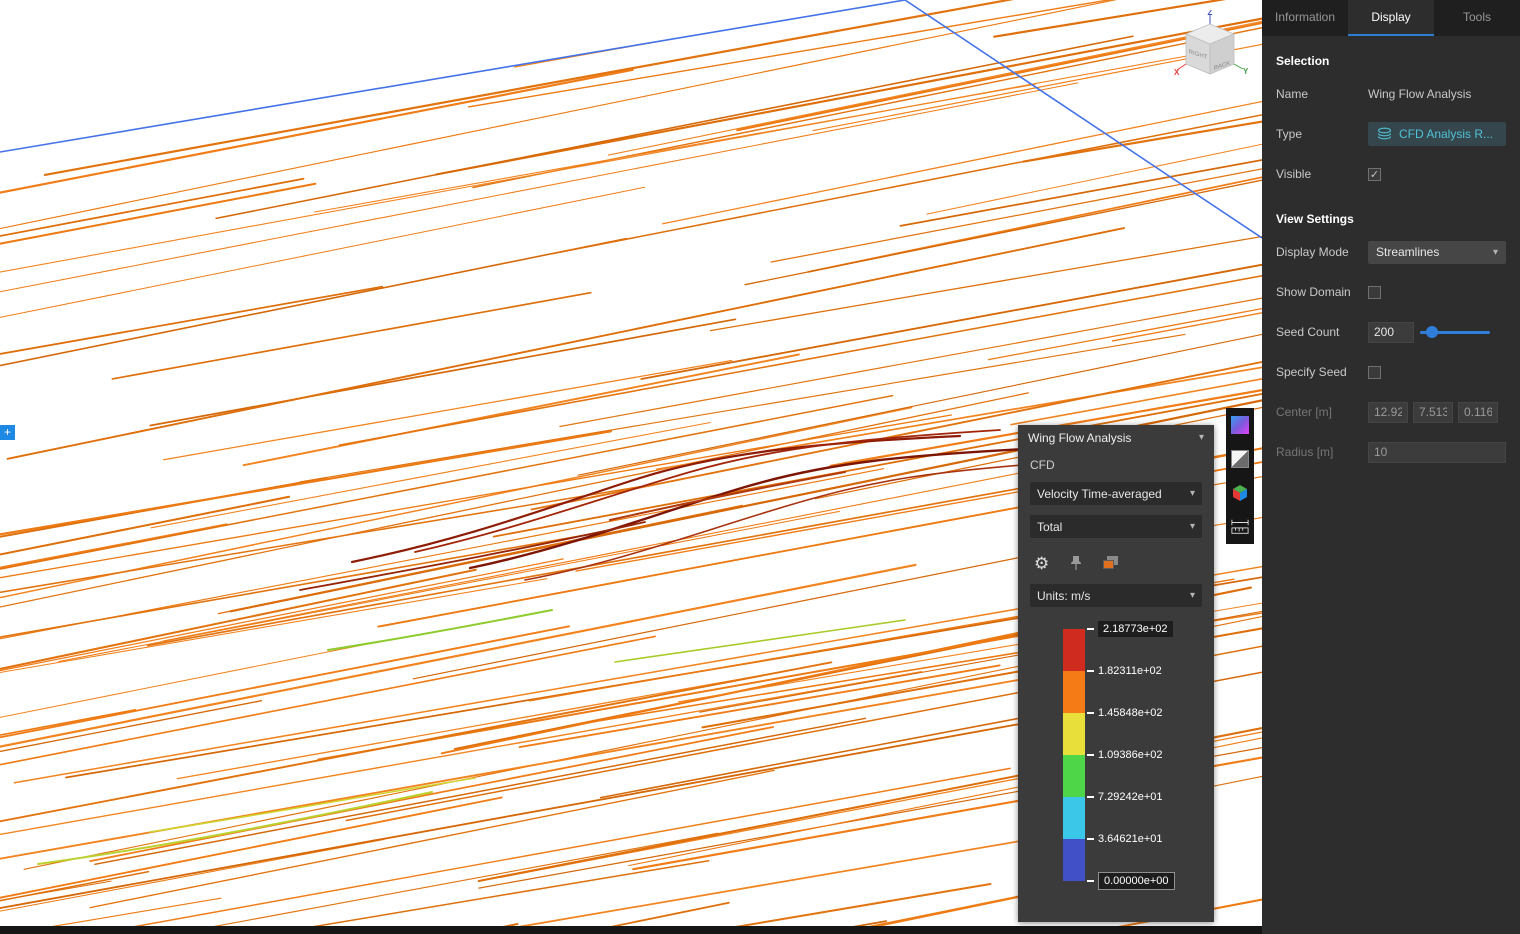 This screenshot has height=934, width=1520. I want to click on panel-tabs: Information Display Tools, so click(1391, 18).